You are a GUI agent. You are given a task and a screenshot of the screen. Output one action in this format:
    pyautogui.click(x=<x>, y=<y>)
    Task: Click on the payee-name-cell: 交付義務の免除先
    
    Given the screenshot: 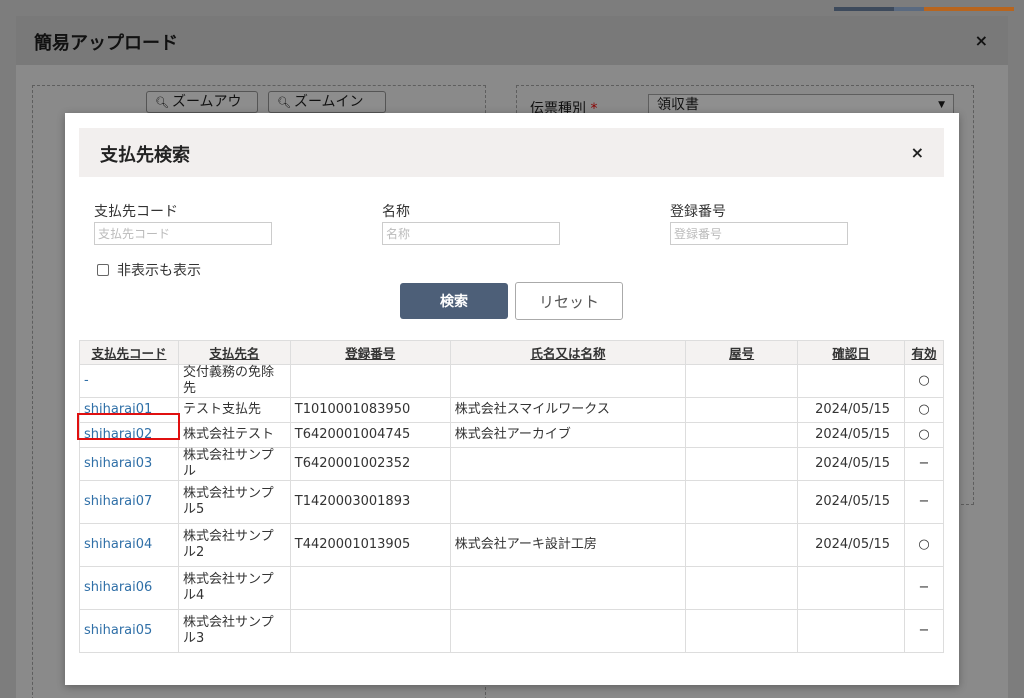 What is the action you would take?
    pyautogui.click(x=234, y=381)
    